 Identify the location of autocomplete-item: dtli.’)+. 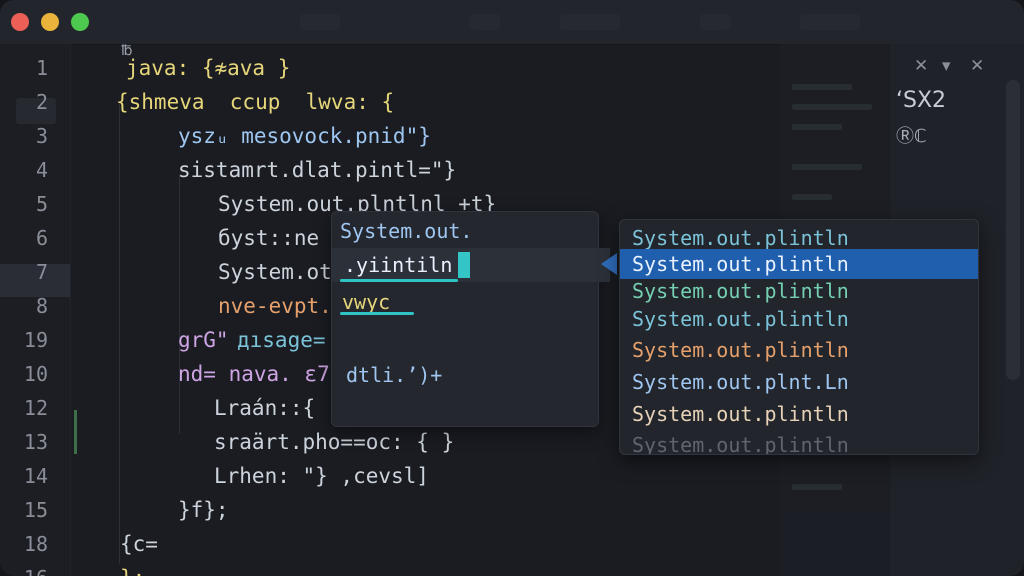
(472, 375).